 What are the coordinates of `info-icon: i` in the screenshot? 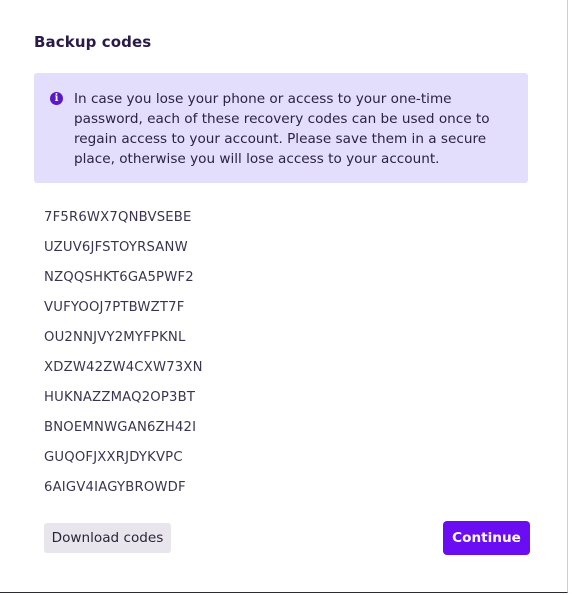 It's located at (56, 98).